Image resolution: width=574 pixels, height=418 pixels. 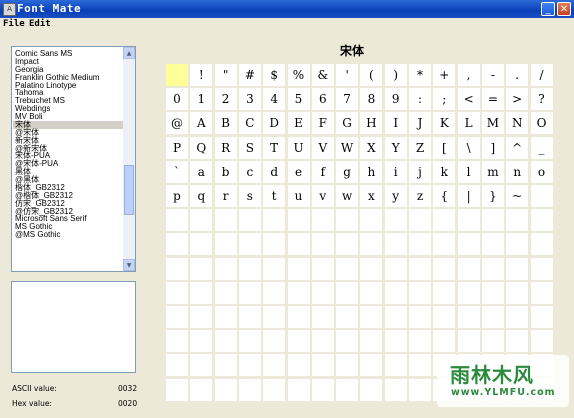 What do you see at coordinates (420, 99) in the screenshot?
I see `glyph-cell: :` at bounding box center [420, 99].